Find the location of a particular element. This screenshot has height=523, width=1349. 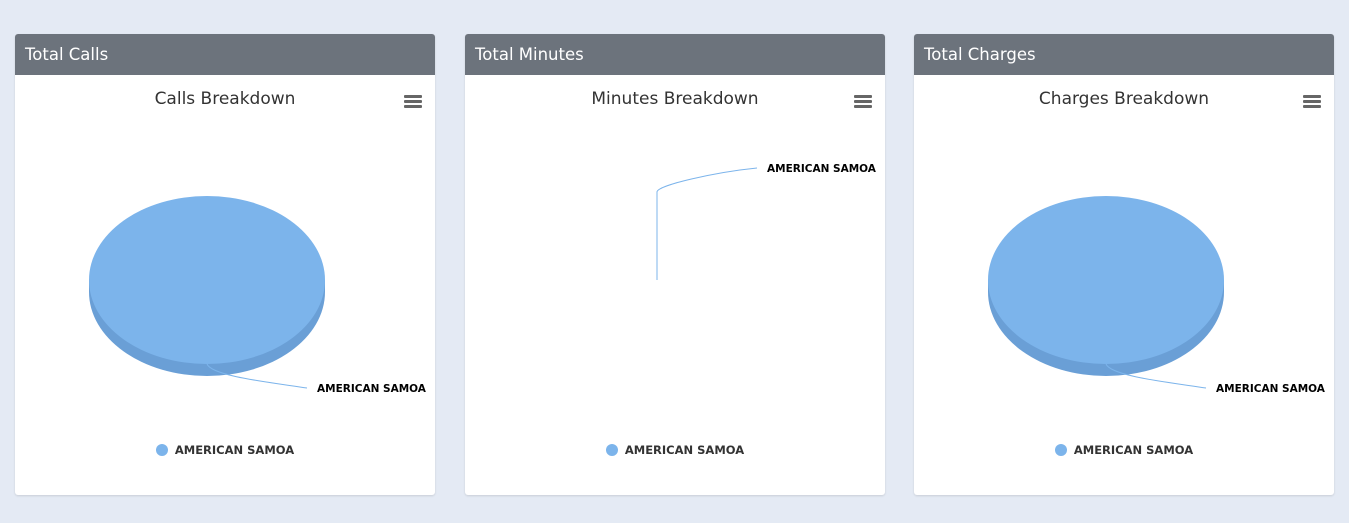

data-label-connector is located at coordinates (707, 223).